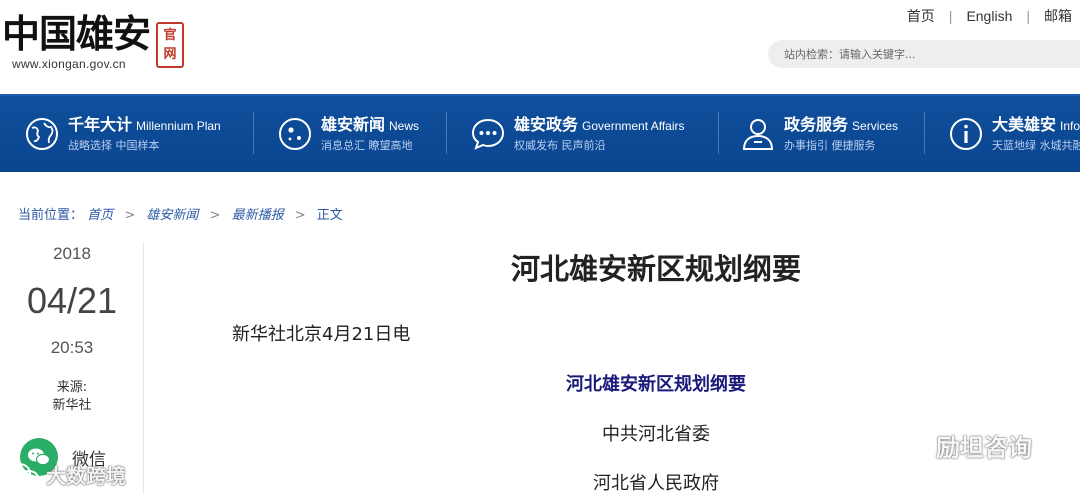  I want to click on nav-title: 大美雄安, so click(1024, 124).